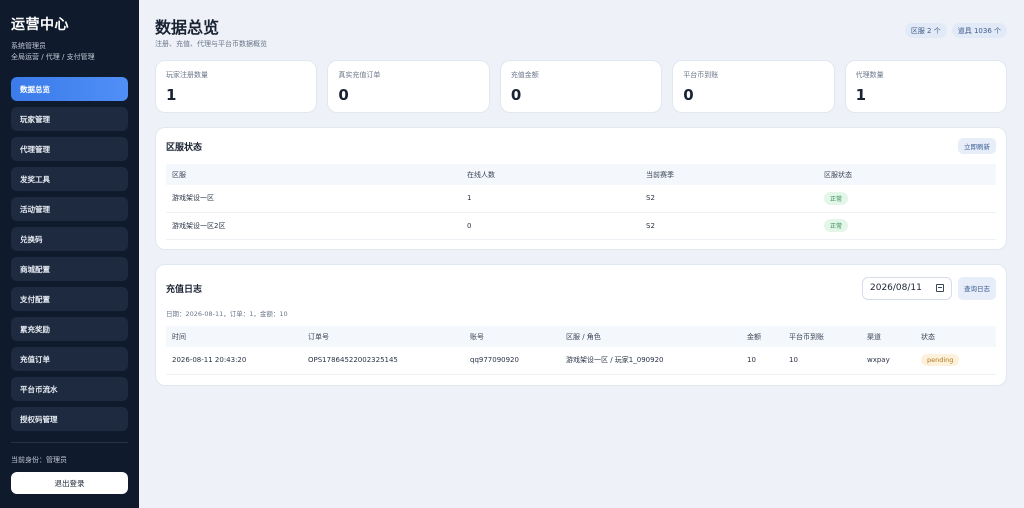 Image resolution: width=1024 pixels, height=508 pixels. What do you see at coordinates (359, 75) in the screenshot?
I see `stat-label: 真实充值订单` at bounding box center [359, 75].